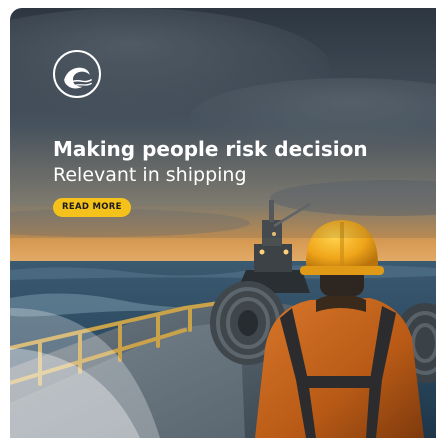 Image resolution: width=436 pixels, height=438 pixels. I want to click on headline: Making people risk decision, so click(210, 149).